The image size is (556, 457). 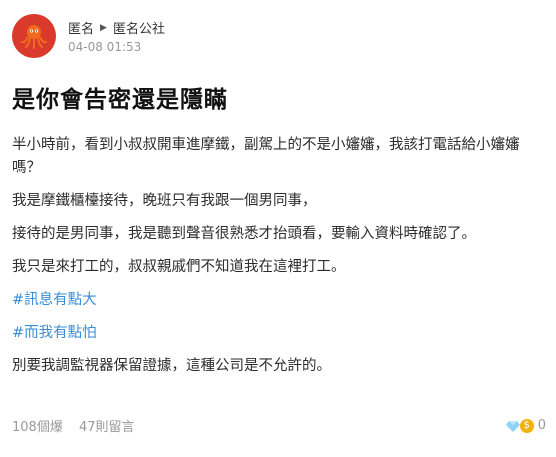 I want to click on paragraph: 我是摩鐵櫃檯接待，晚班只有我跟一個男同事，, so click(x=164, y=201).